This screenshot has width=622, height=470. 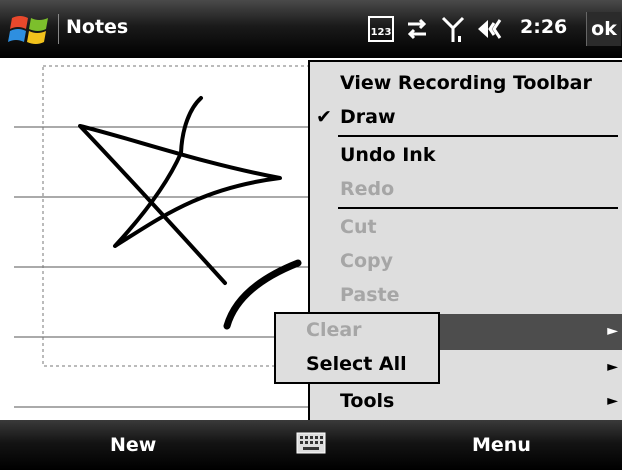 I want to click on ok-button: ok, so click(x=603, y=29).